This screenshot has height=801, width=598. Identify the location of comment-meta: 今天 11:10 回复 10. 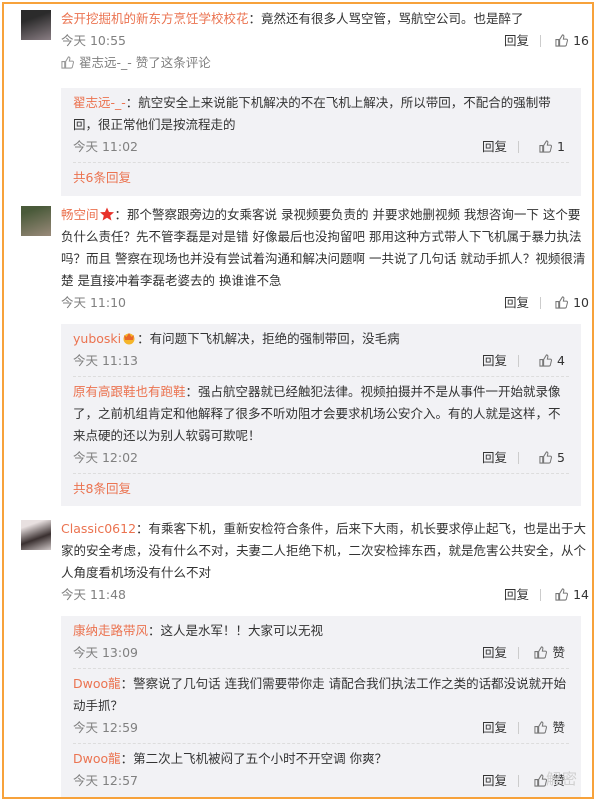
(325, 303).